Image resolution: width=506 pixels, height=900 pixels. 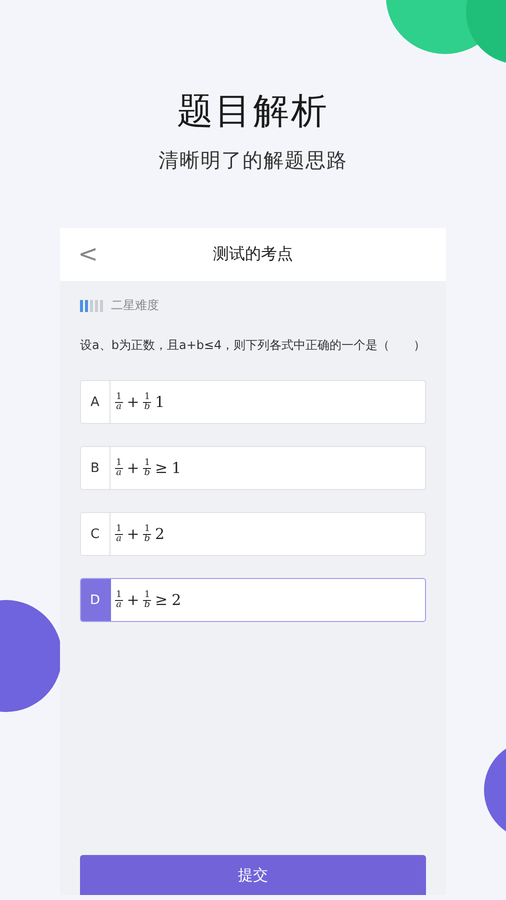 What do you see at coordinates (96, 468) in the screenshot?
I see `option-letter: B` at bounding box center [96, 468].